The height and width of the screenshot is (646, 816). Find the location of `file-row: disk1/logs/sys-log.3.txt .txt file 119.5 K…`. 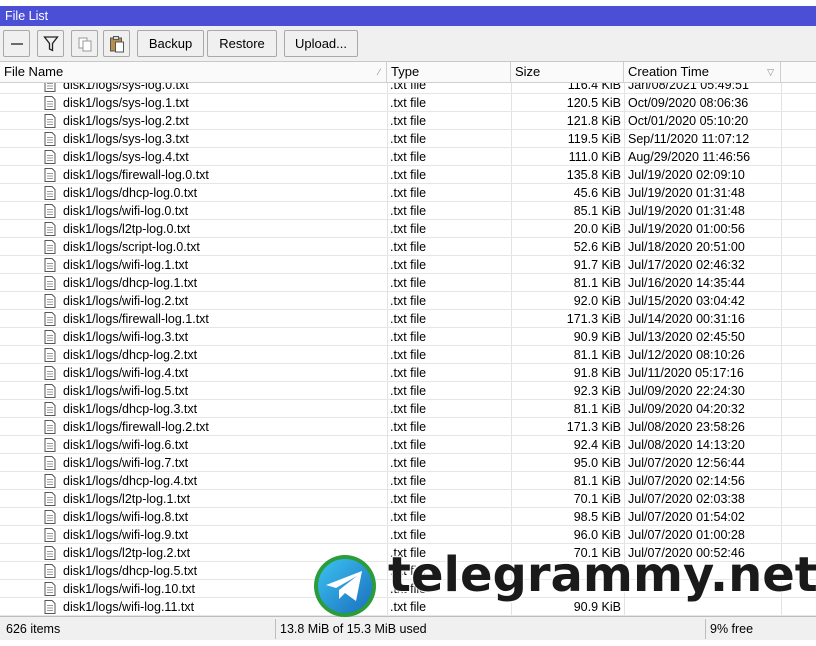

file-row: disk1/logs/sys-log.3.txt .txt file 119.5 K… is located at coordinates (408, 139).